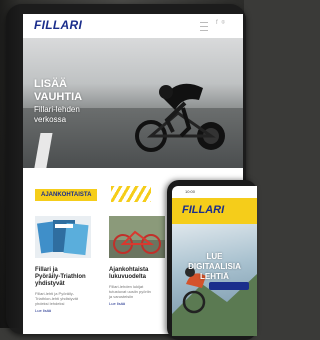 The width and height of the screenshot is (320, 340). I want to click on phone-hero-line: LEHTIÄ, so click(214, 276).